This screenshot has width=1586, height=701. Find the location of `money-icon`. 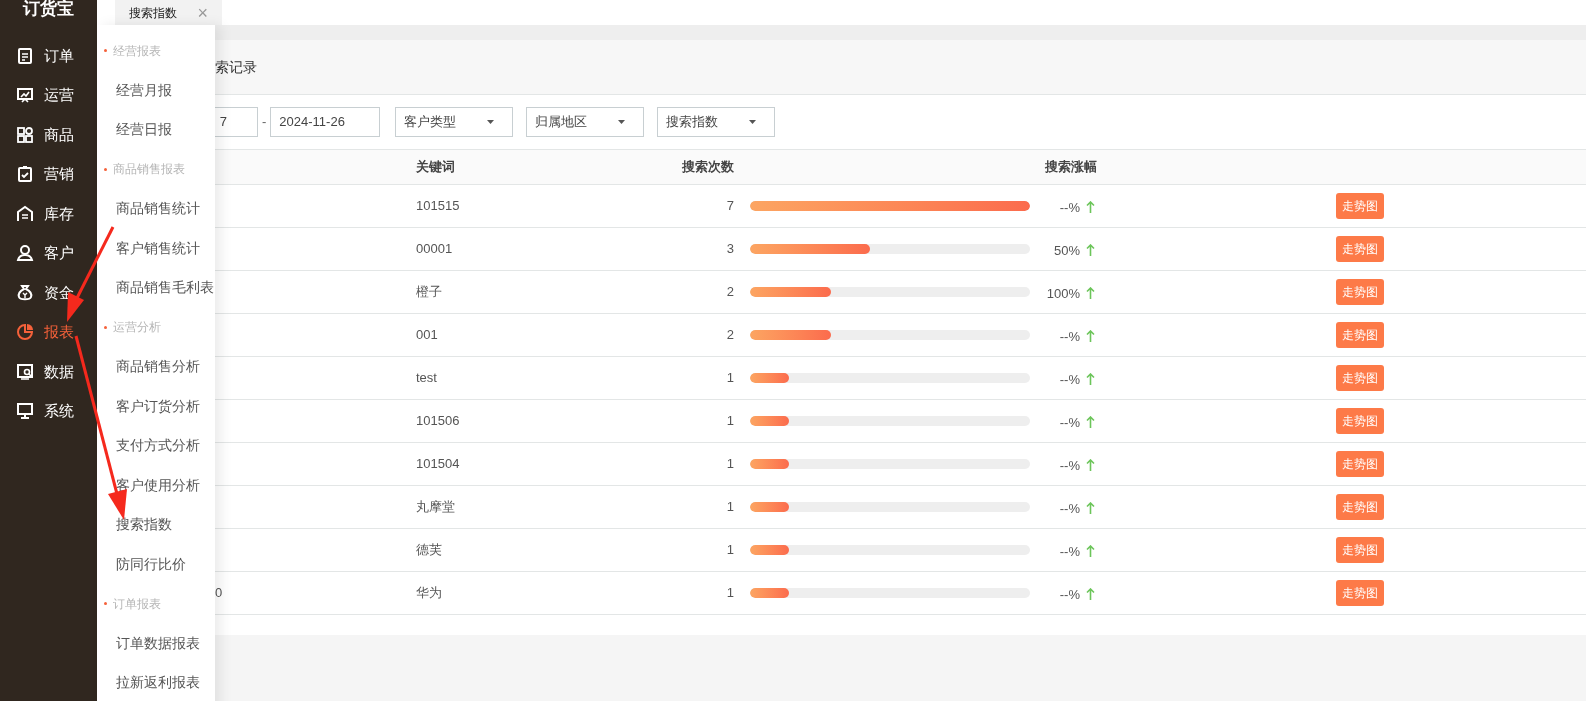

money-icon is located at coordinates (25, 292).